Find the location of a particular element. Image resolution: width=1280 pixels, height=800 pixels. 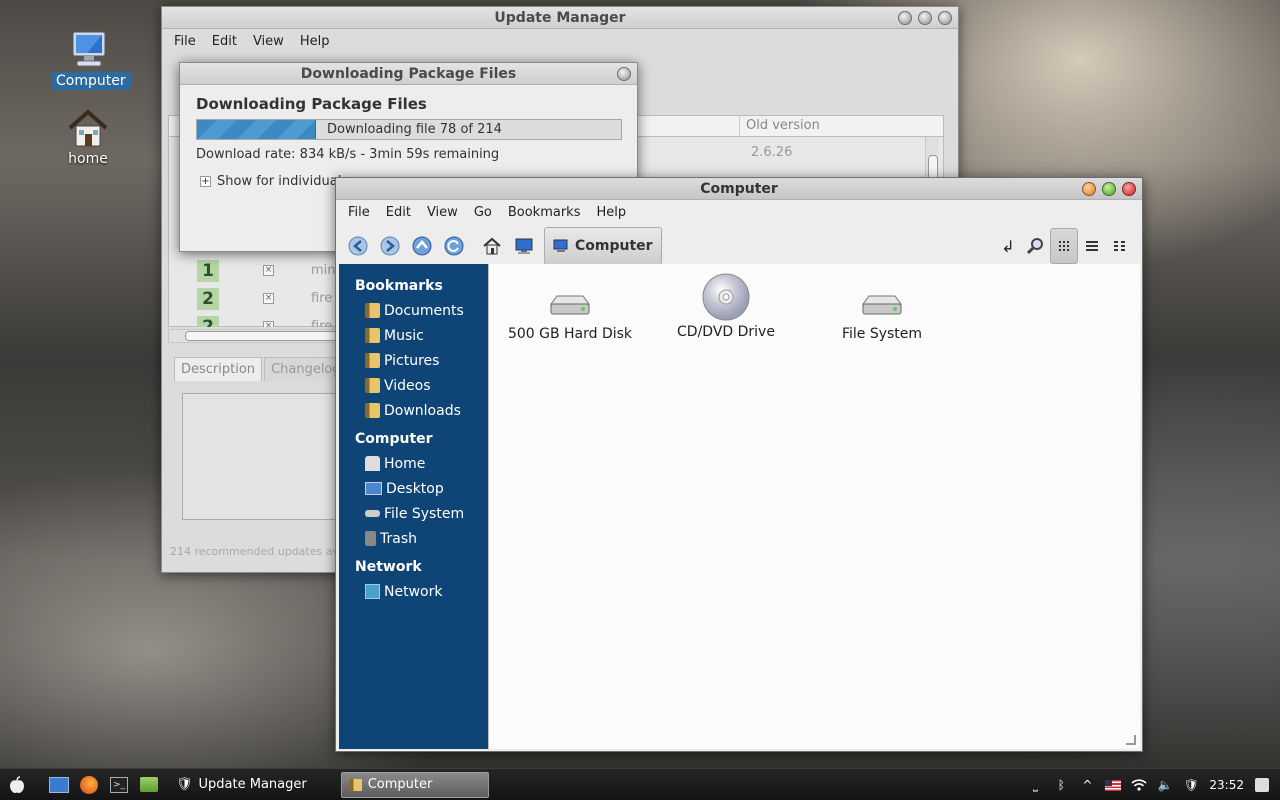

sidebar-item-home: Home is located at coordinates (413, 463).